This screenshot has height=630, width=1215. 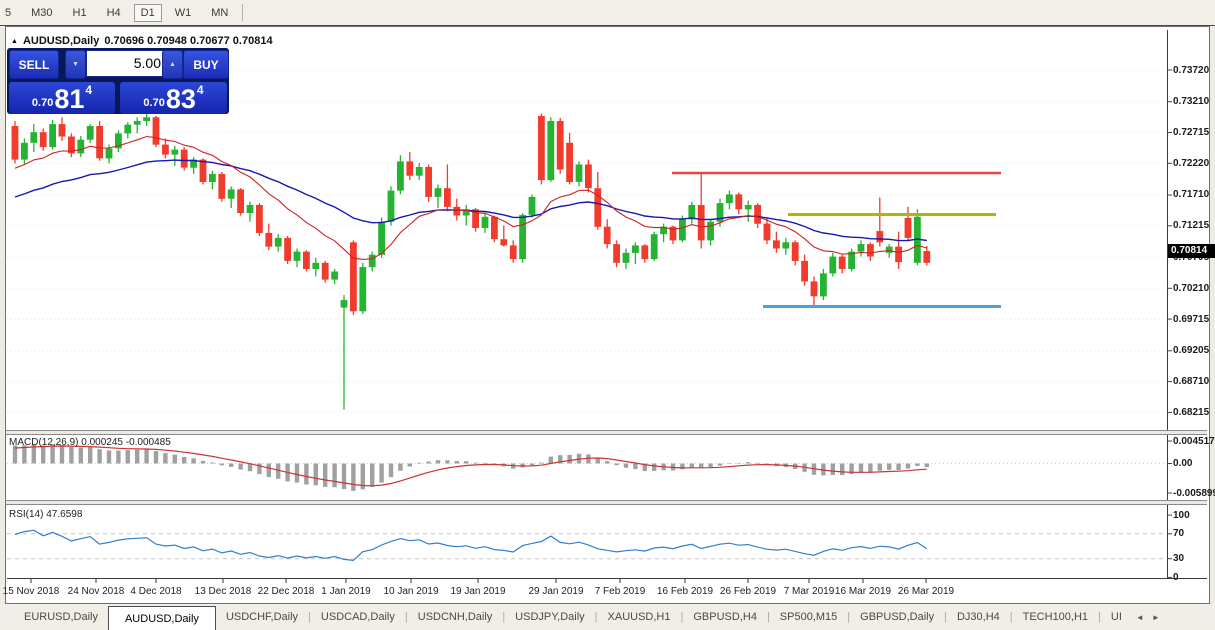 What do you see at coordinates (685, 591) in the screenshot?
I see `date-axis-label: 16 Feb 2019` at bounding box center [685, 591].